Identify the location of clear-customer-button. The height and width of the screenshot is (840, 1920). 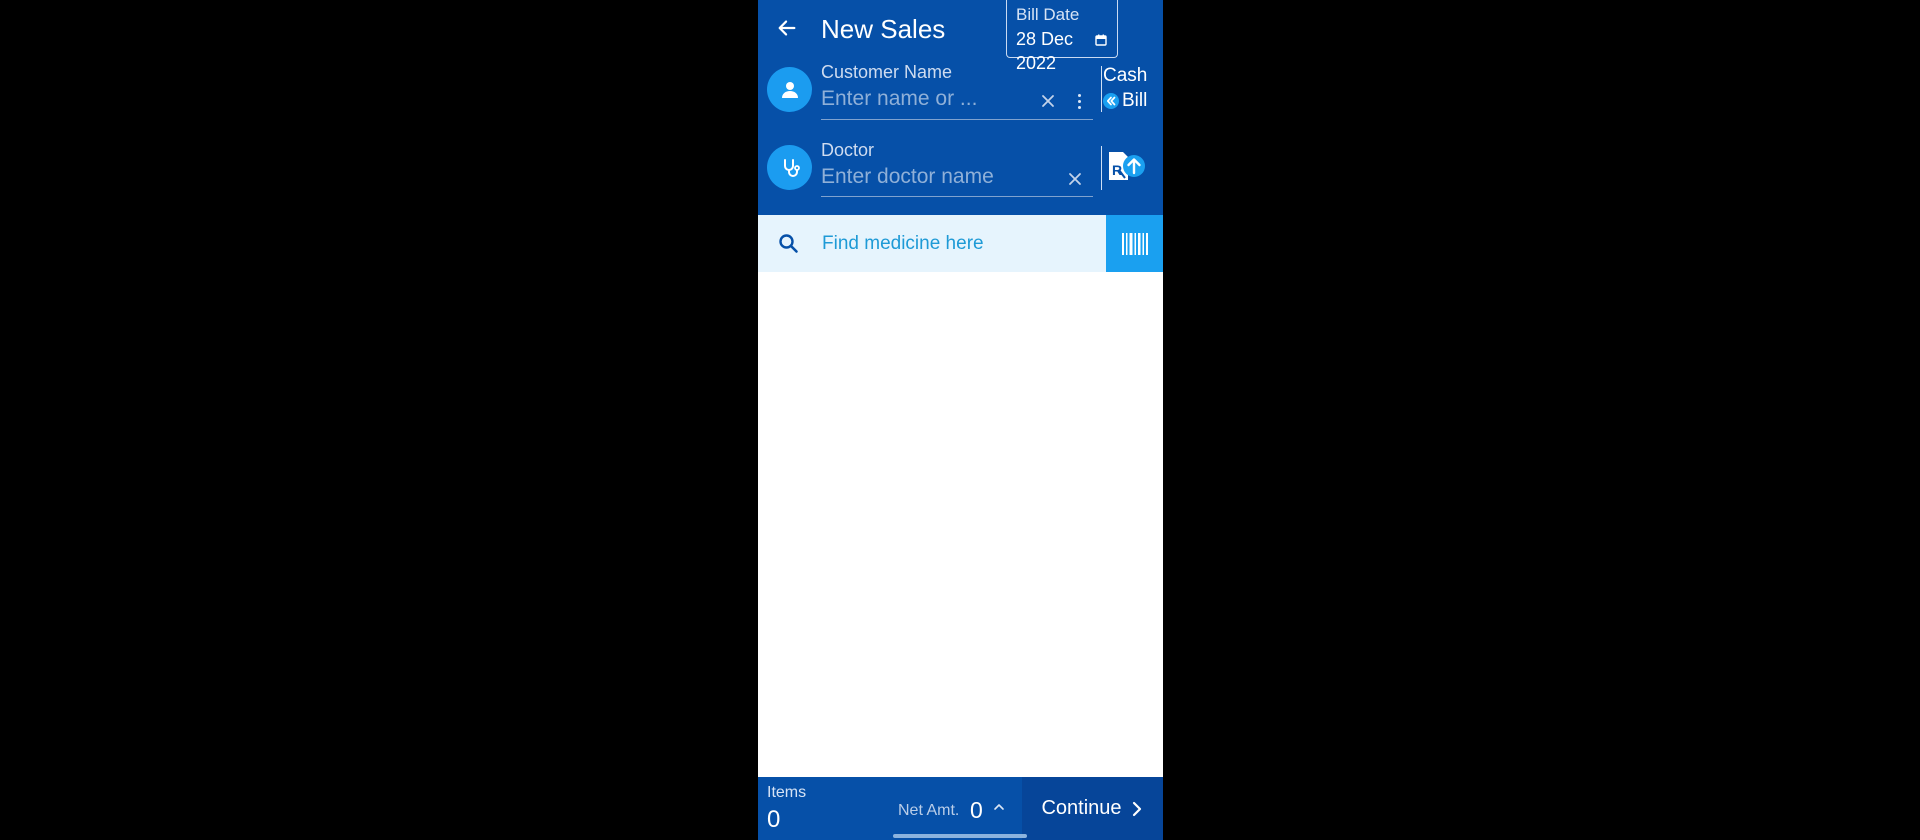
(1048, 101).